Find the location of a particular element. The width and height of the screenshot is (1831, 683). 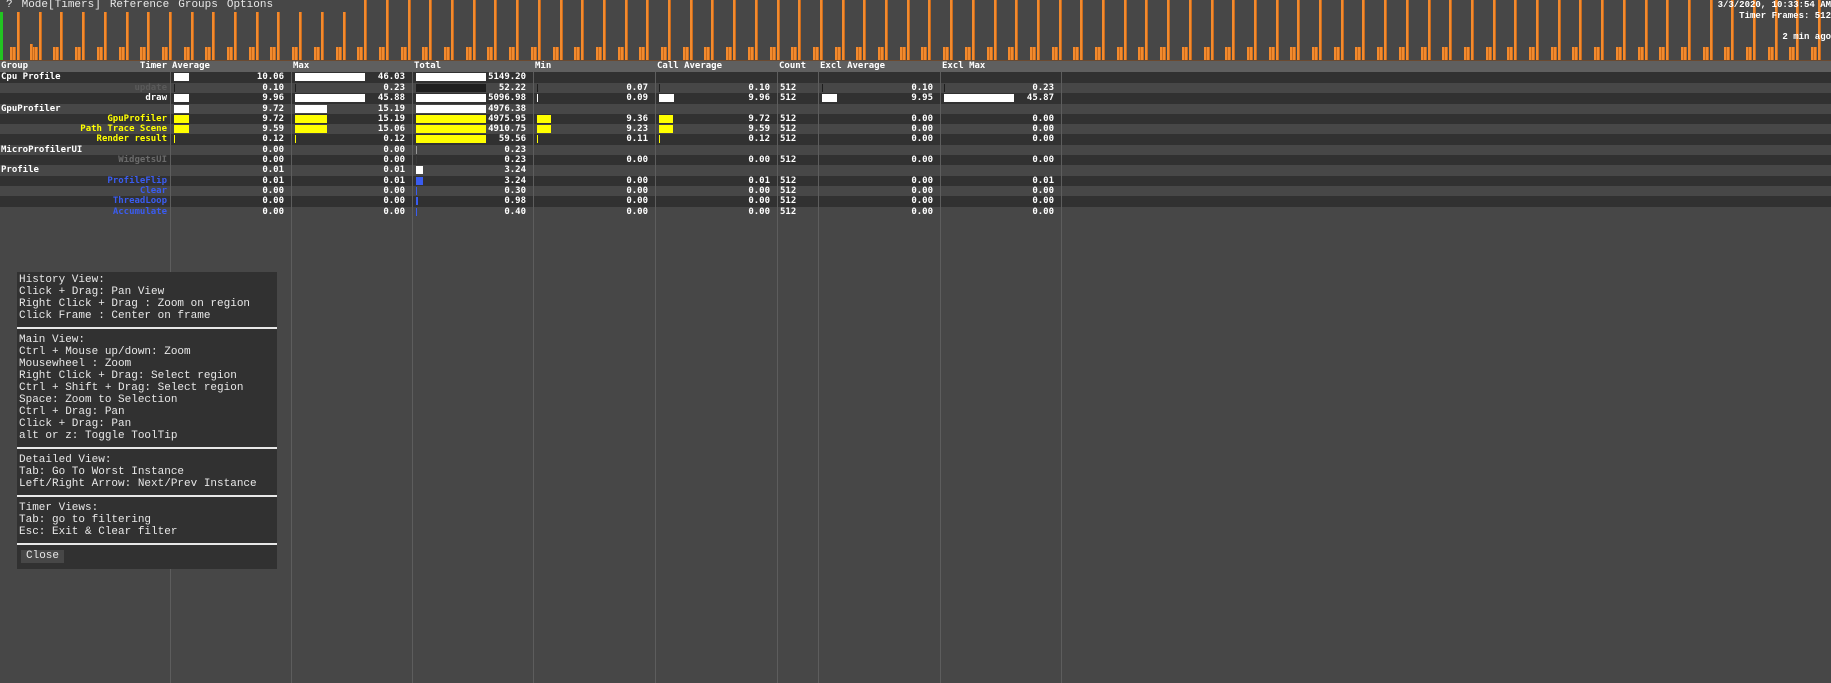

timer-name: ThreadLoop is located at coordinates (83, 201).